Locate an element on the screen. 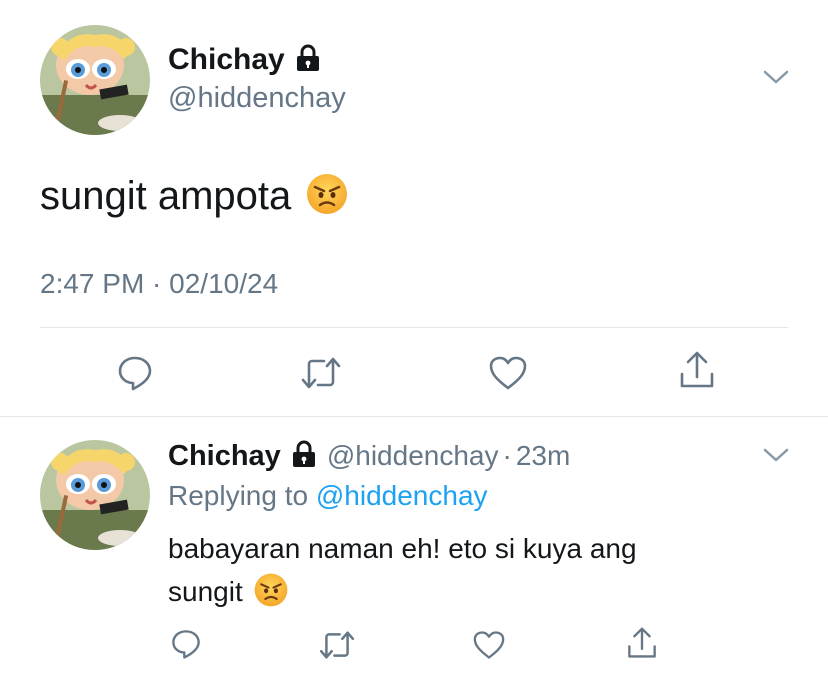 The height and width of the screenshot is (676, 828). replying-to-link: @hiddenchay is located at coordinates (402, 495).